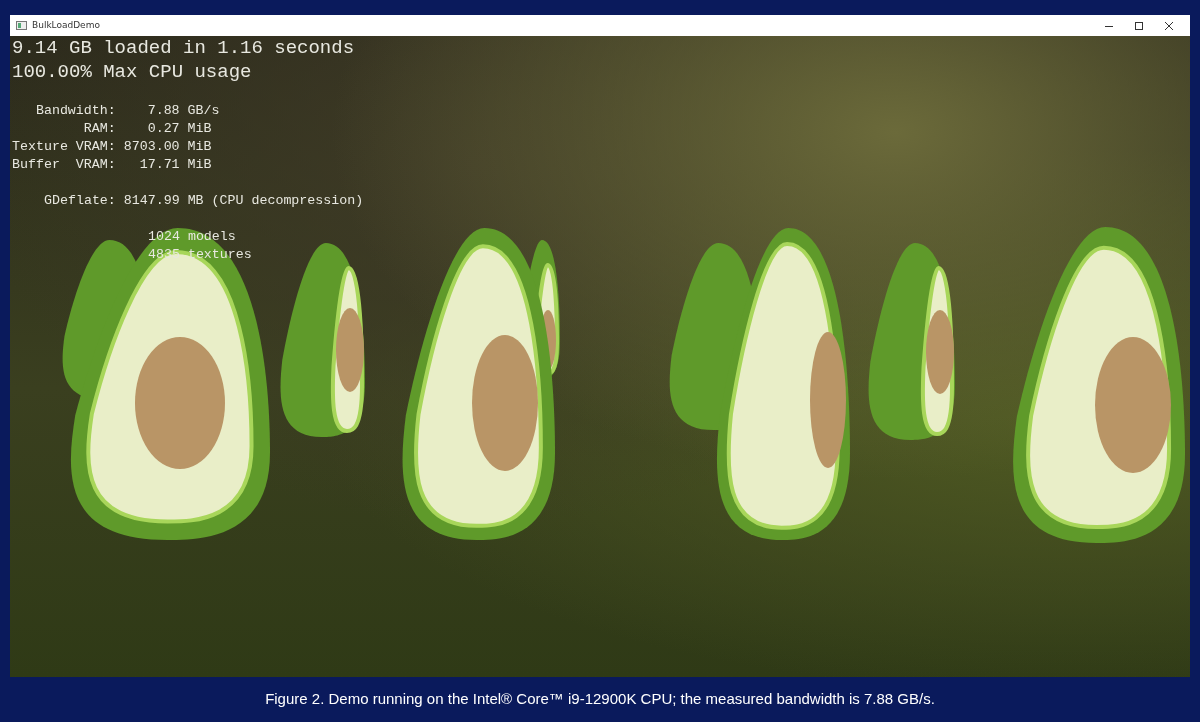  I want to click on stat-label: Texture VRAM:, so click(64, 147).